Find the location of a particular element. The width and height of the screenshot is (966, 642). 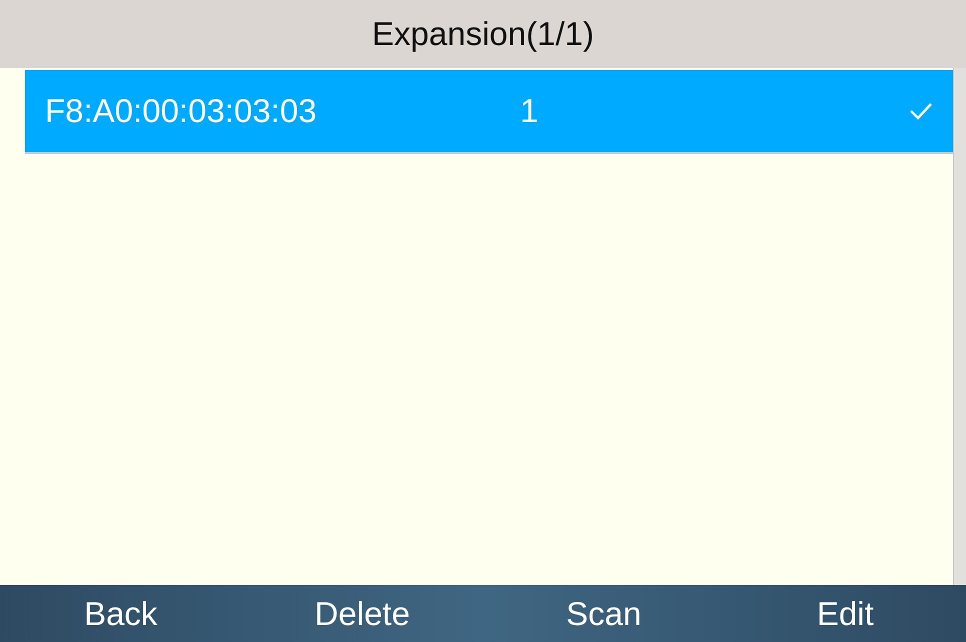

mac-address: F8:A0:00:03:03:03 is located at coordinates (181, 111).